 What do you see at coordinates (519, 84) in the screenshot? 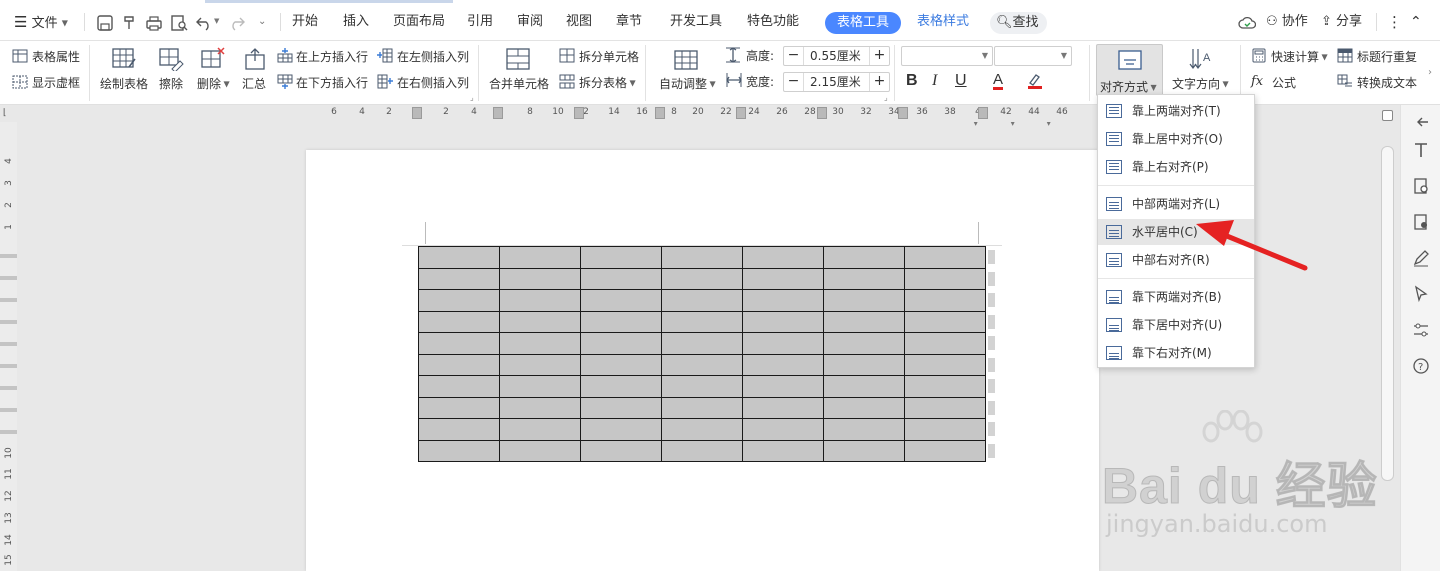
I see `merge-cells-button: 合并单元格` at bounding box center [519, 84].